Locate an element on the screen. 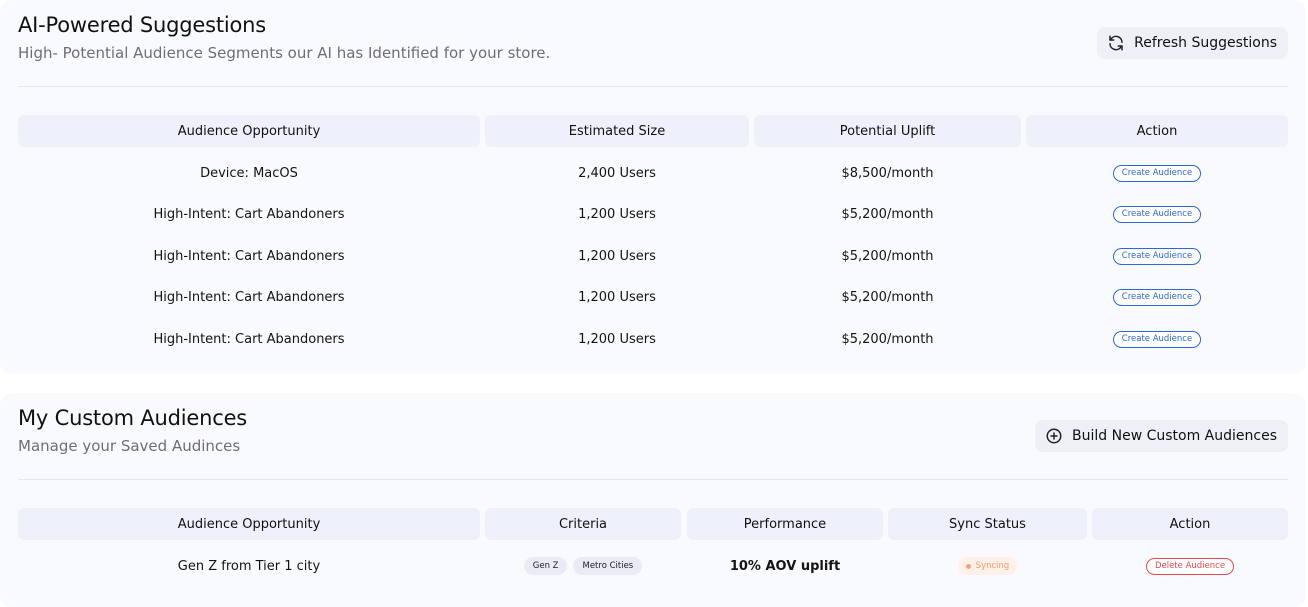 This screenshot has width=1308, height=607. delete-audience-button: Delete Audience is located at coordinates (1190, 566).